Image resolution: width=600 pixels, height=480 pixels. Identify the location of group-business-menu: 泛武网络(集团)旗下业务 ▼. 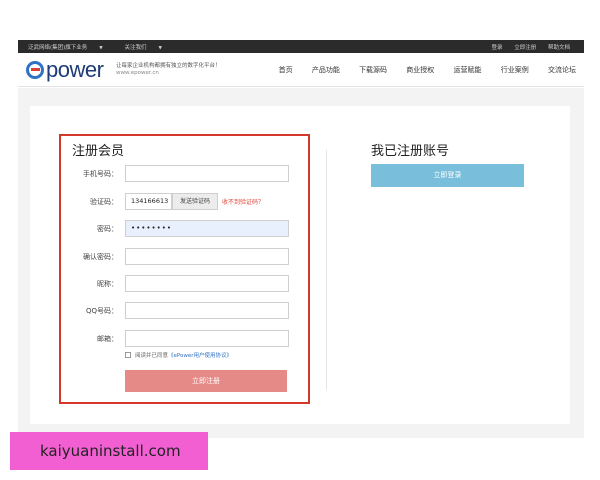
(70, 48).